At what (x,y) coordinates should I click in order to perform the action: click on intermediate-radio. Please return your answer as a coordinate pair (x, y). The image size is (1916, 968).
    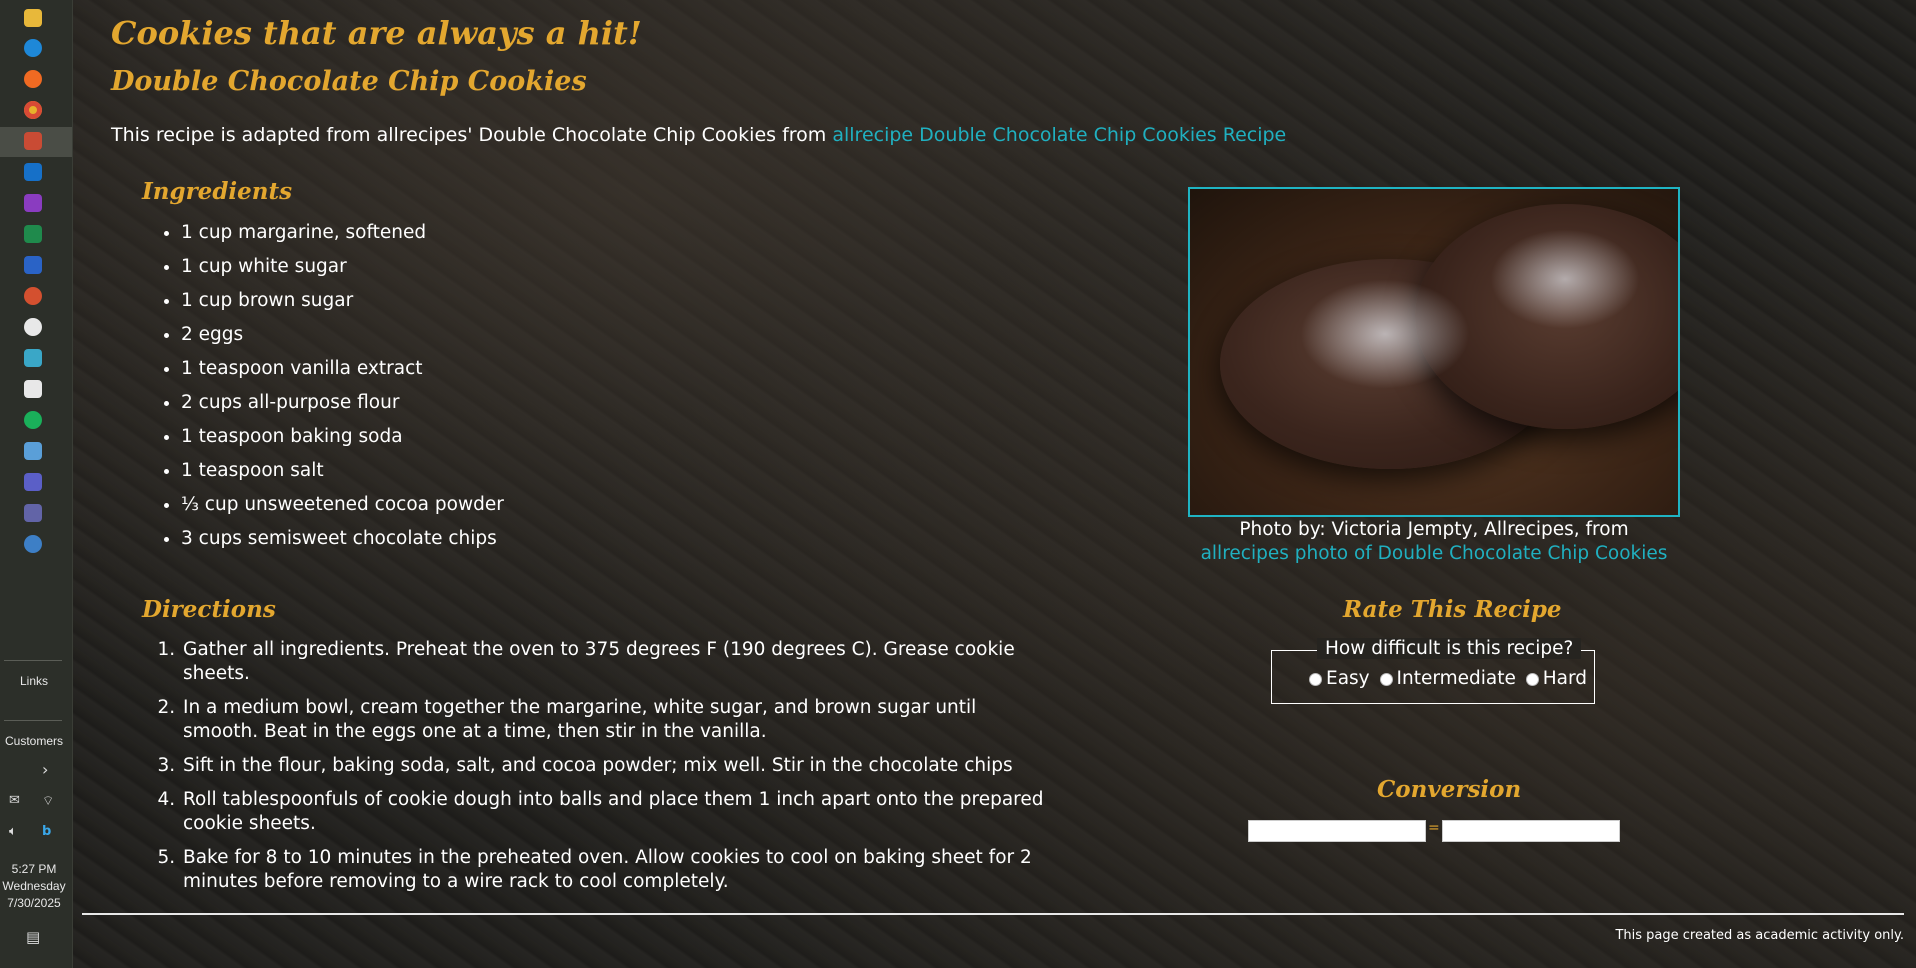
    Looking at the image, I should click on (1386, 679).